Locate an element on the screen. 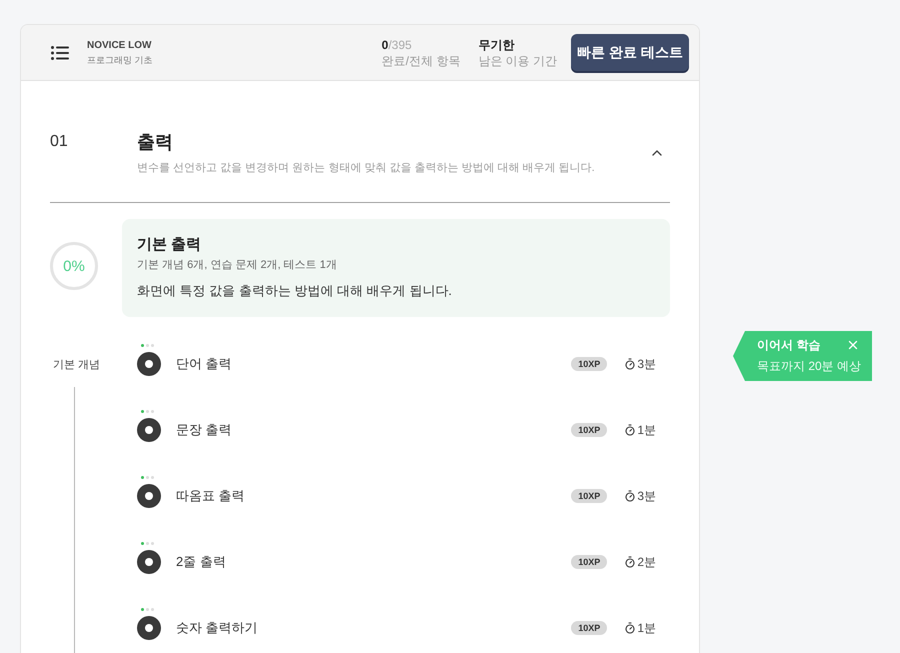  section-title: 출력 is located at coordinates (155, 142).